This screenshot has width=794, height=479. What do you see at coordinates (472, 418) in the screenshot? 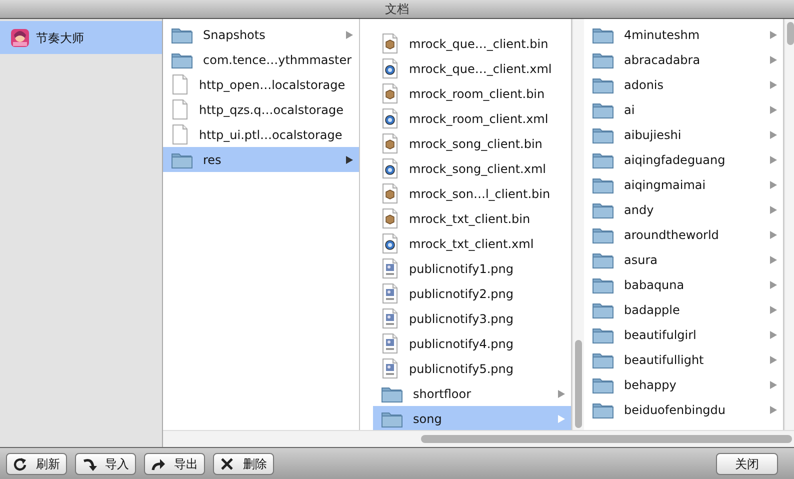
I see `file-list-item: song` at bounding box center [472, 418].